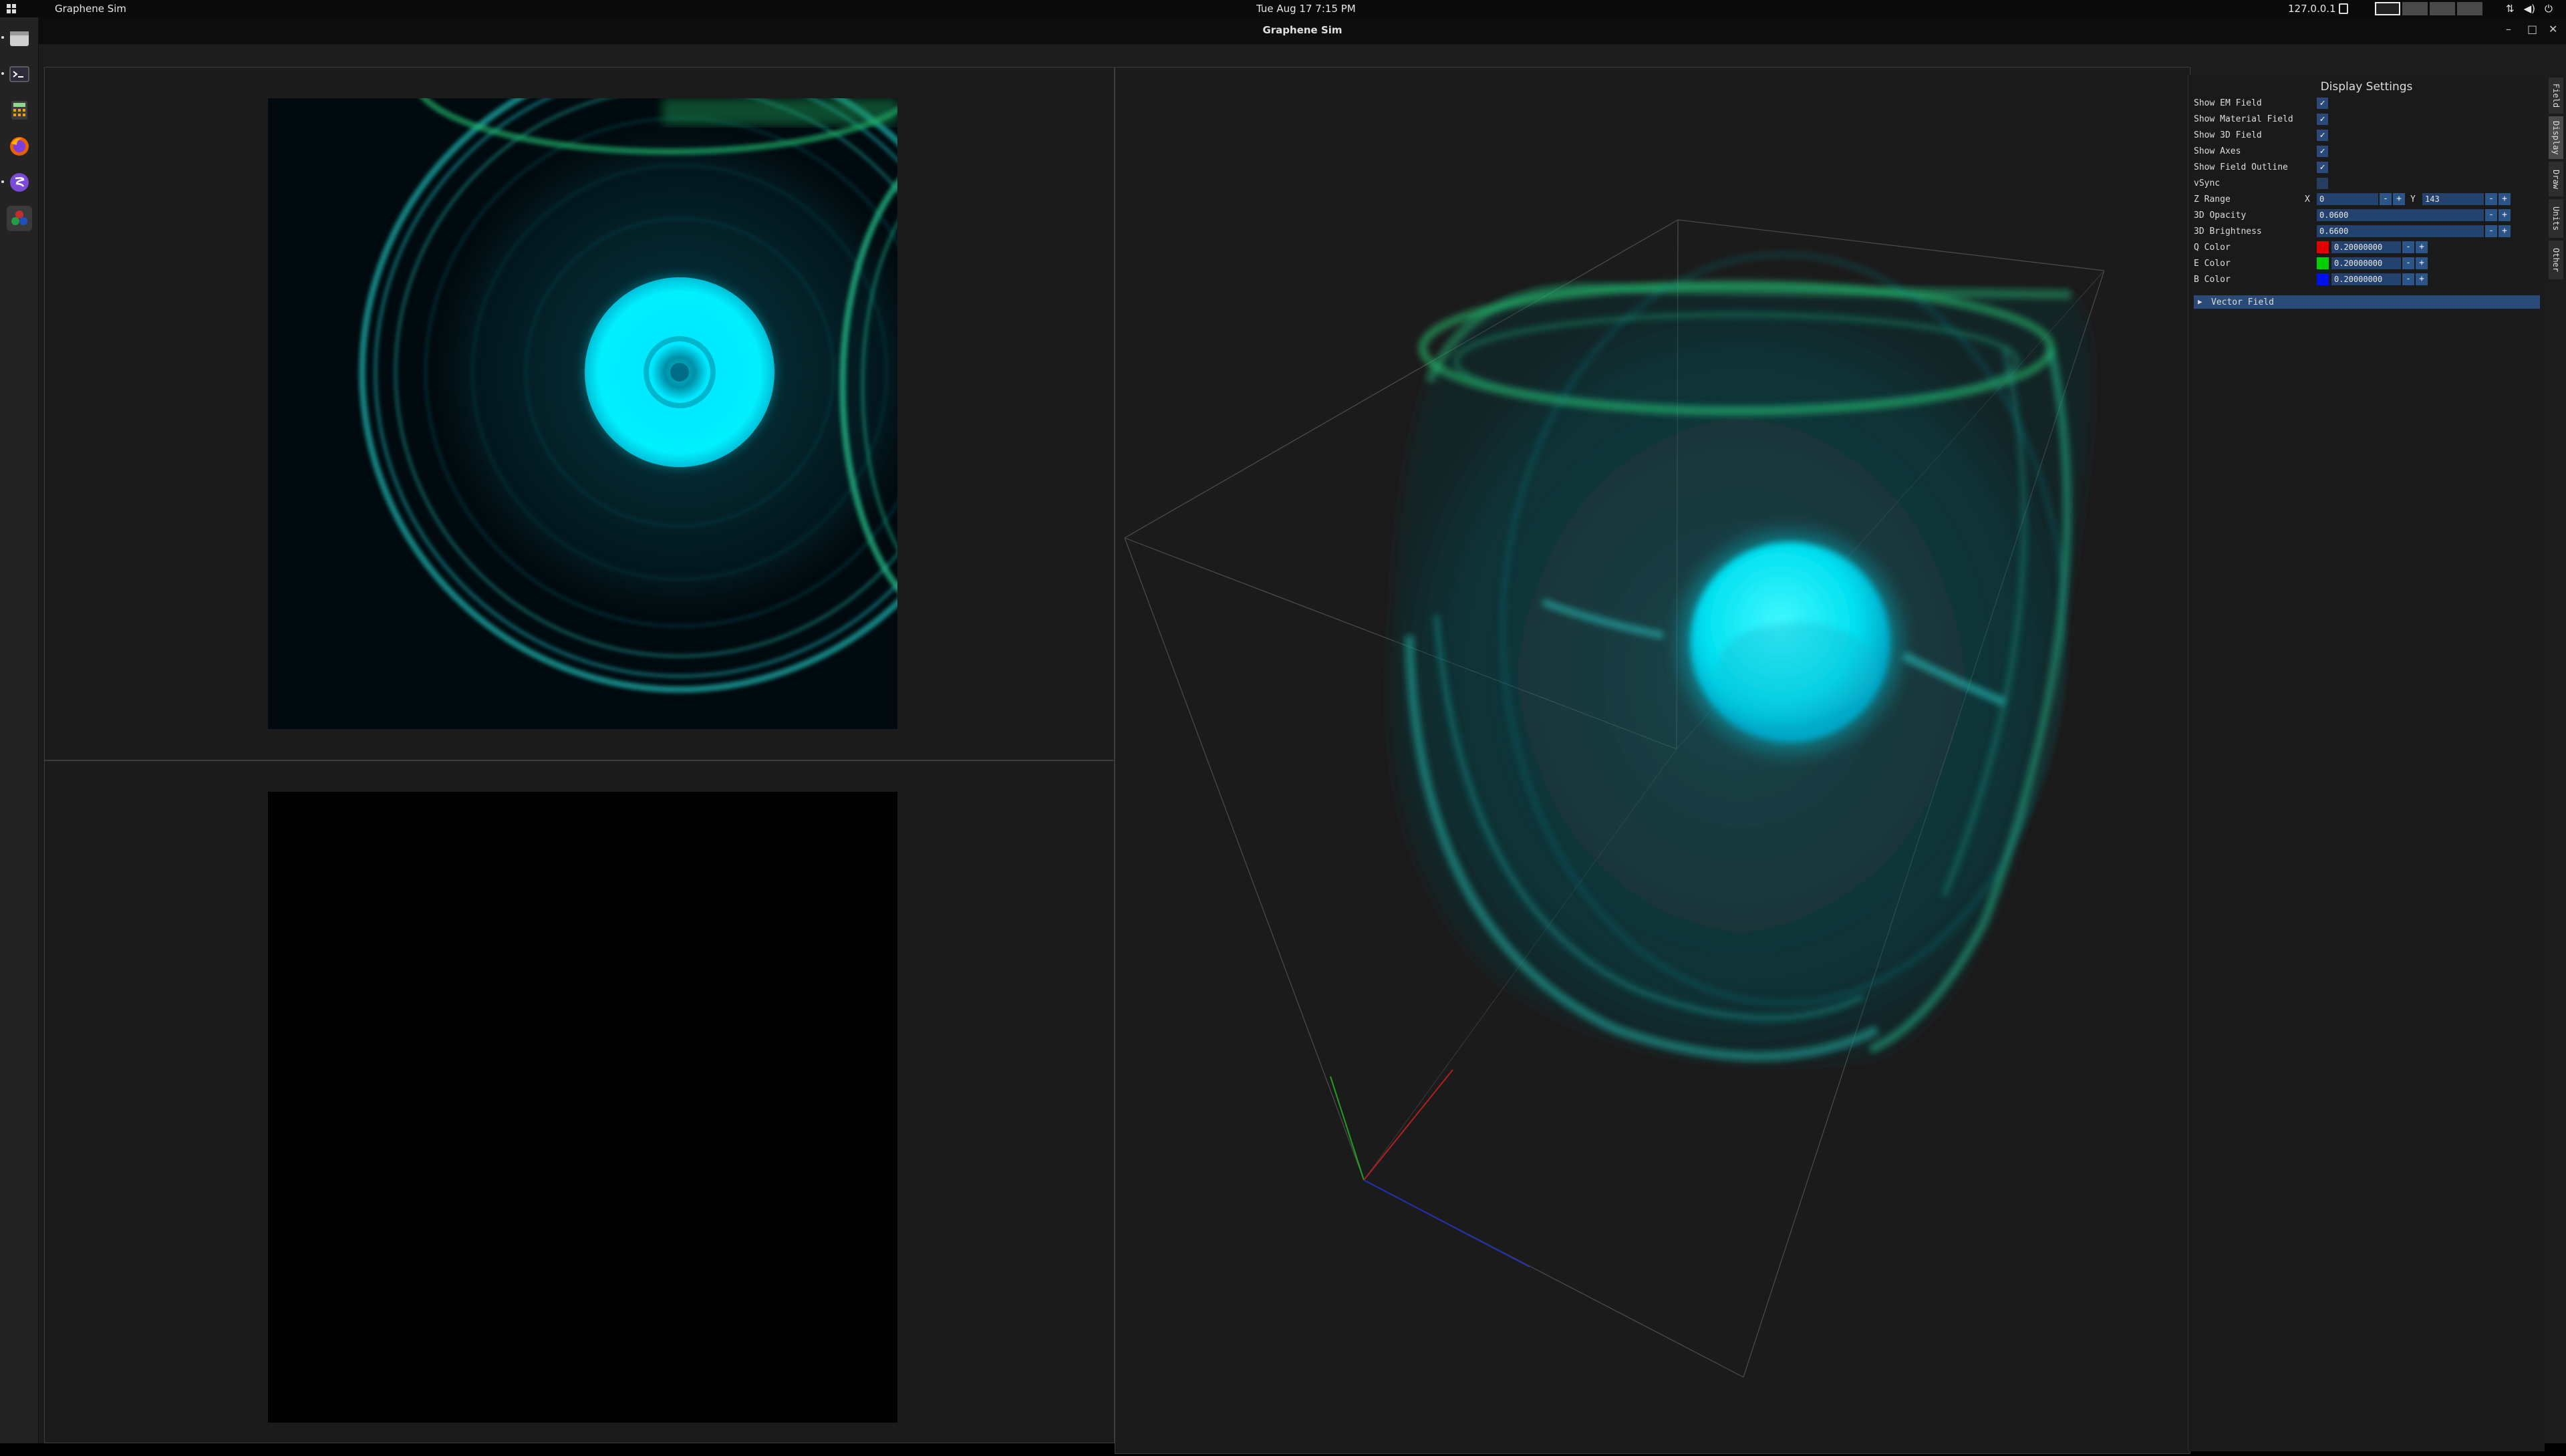  What do you see at coordinates (19, 183) in the screenshot?
I see `emacs-icon` at bounding box center [19, 183].